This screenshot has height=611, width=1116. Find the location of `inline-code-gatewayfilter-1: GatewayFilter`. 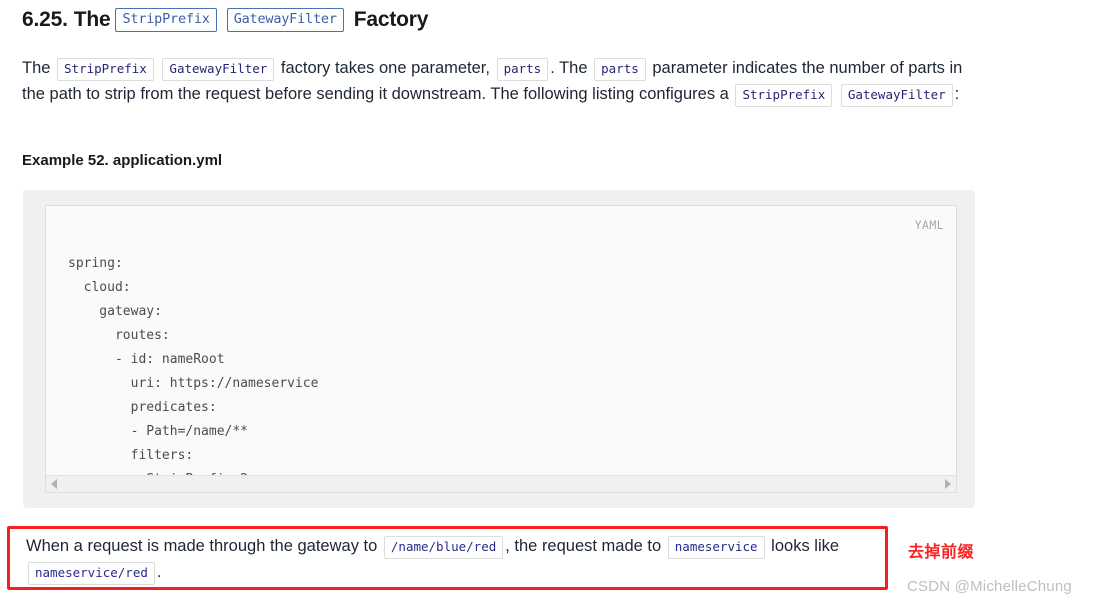

inline-code-gatewayfilter-1: GatewayFilter is located at coordinates (218, 70).